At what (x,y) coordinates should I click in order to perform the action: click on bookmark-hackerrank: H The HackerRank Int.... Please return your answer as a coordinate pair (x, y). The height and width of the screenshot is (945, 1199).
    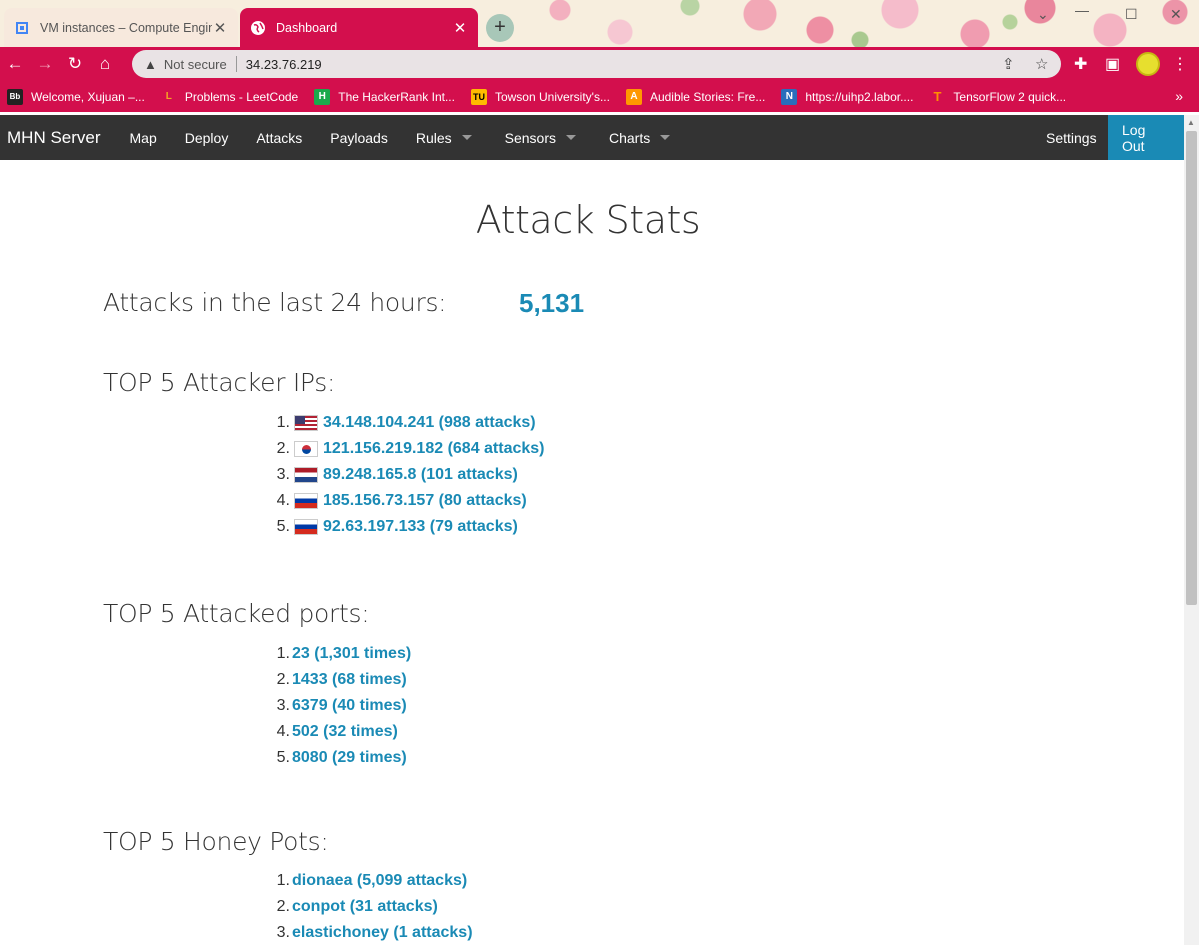
    Looking at the image, I should click on (384, 96).